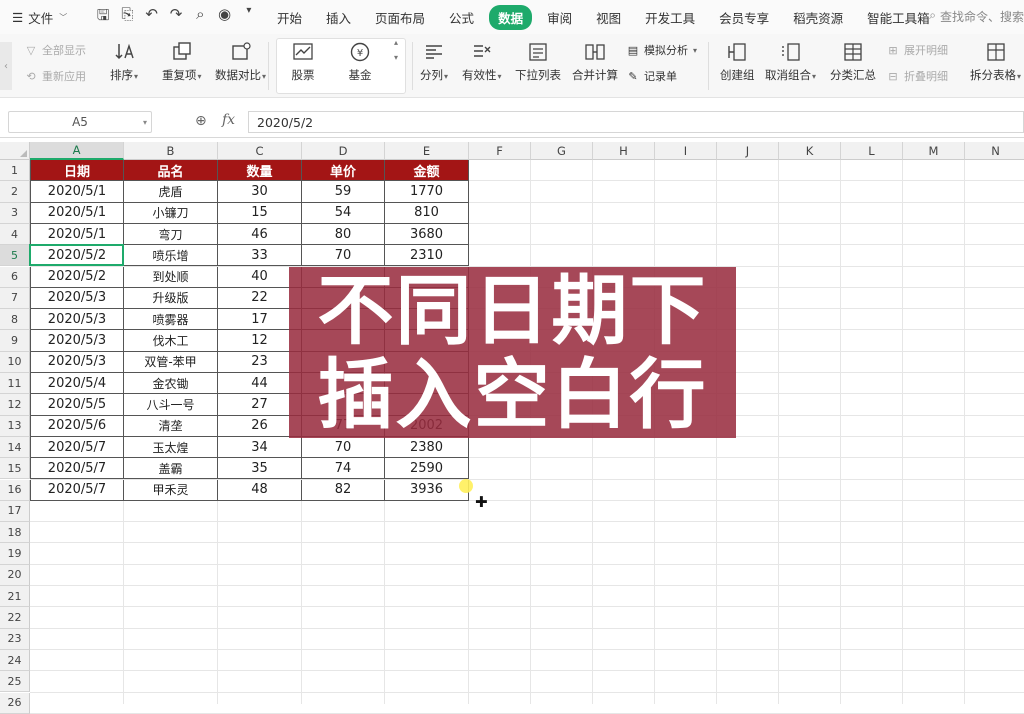 Image resolution: width=1024 pixels, height=714 pixels. Describe the element at coordinates (15, 213) in the screenshot. I see `row-header-3: 3` at that location.